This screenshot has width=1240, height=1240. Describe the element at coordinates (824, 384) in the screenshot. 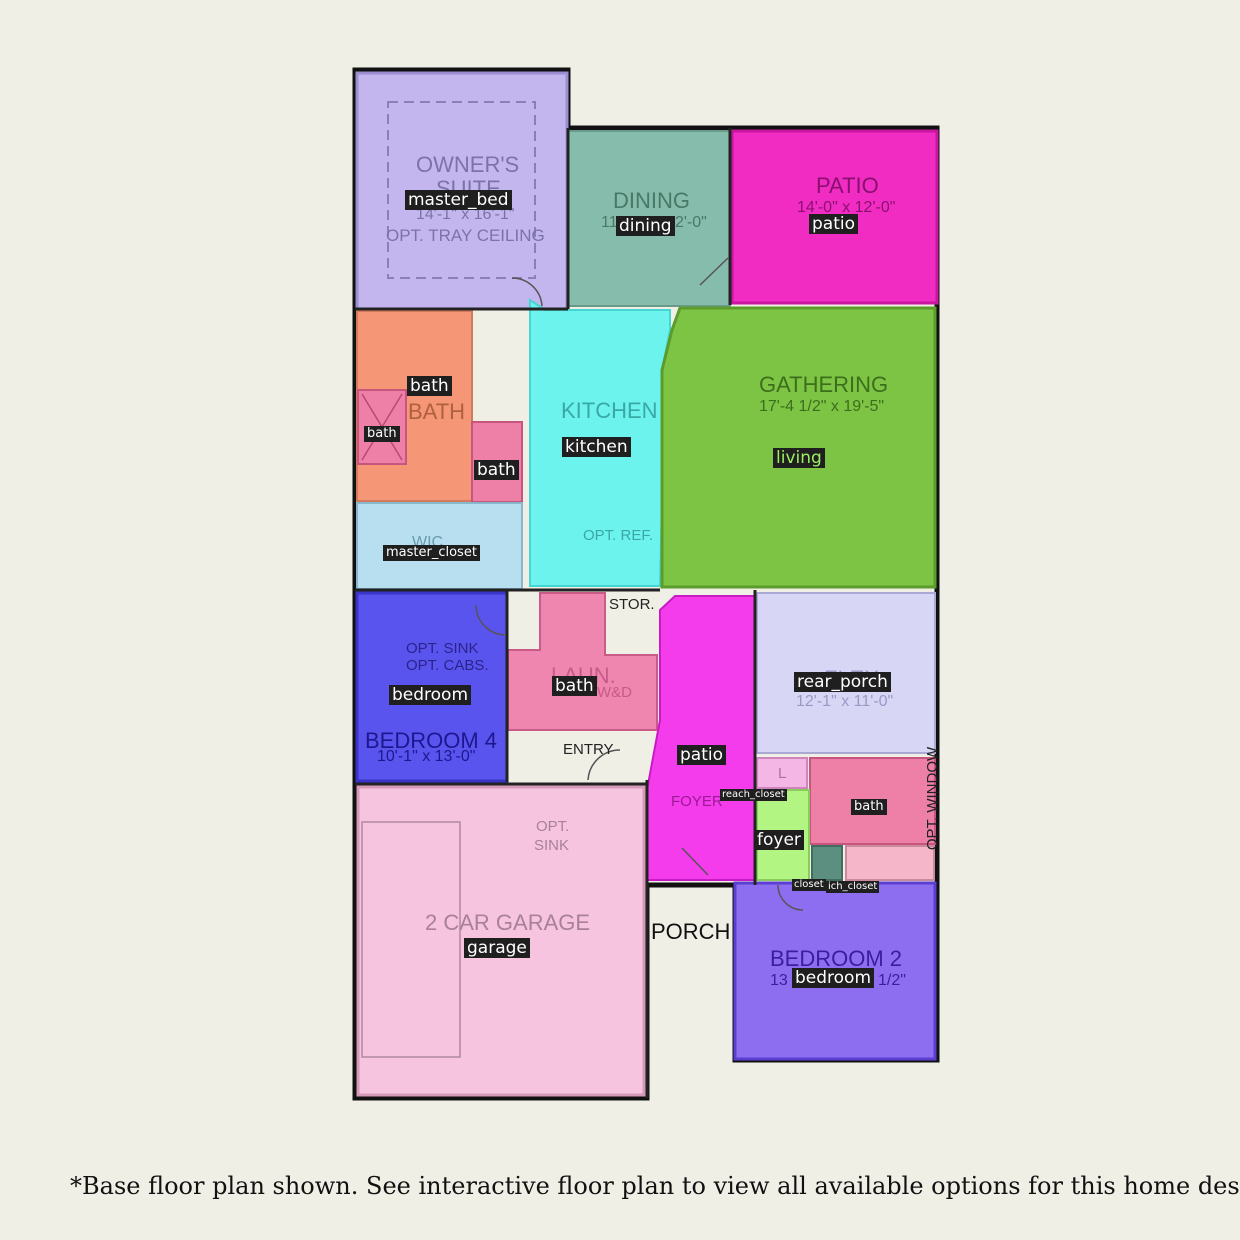

I see `gathering-title: GATHERING` at that location.